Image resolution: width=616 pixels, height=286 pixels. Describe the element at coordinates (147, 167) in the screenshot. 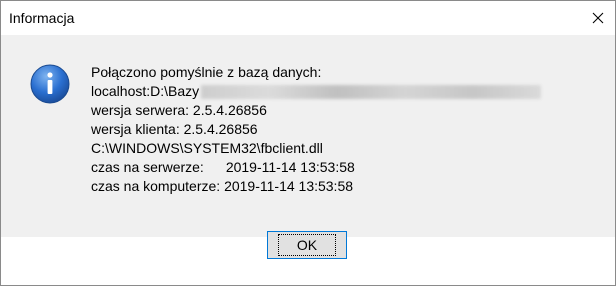

I see `server-time-label: czas na serwerze:` at that location.